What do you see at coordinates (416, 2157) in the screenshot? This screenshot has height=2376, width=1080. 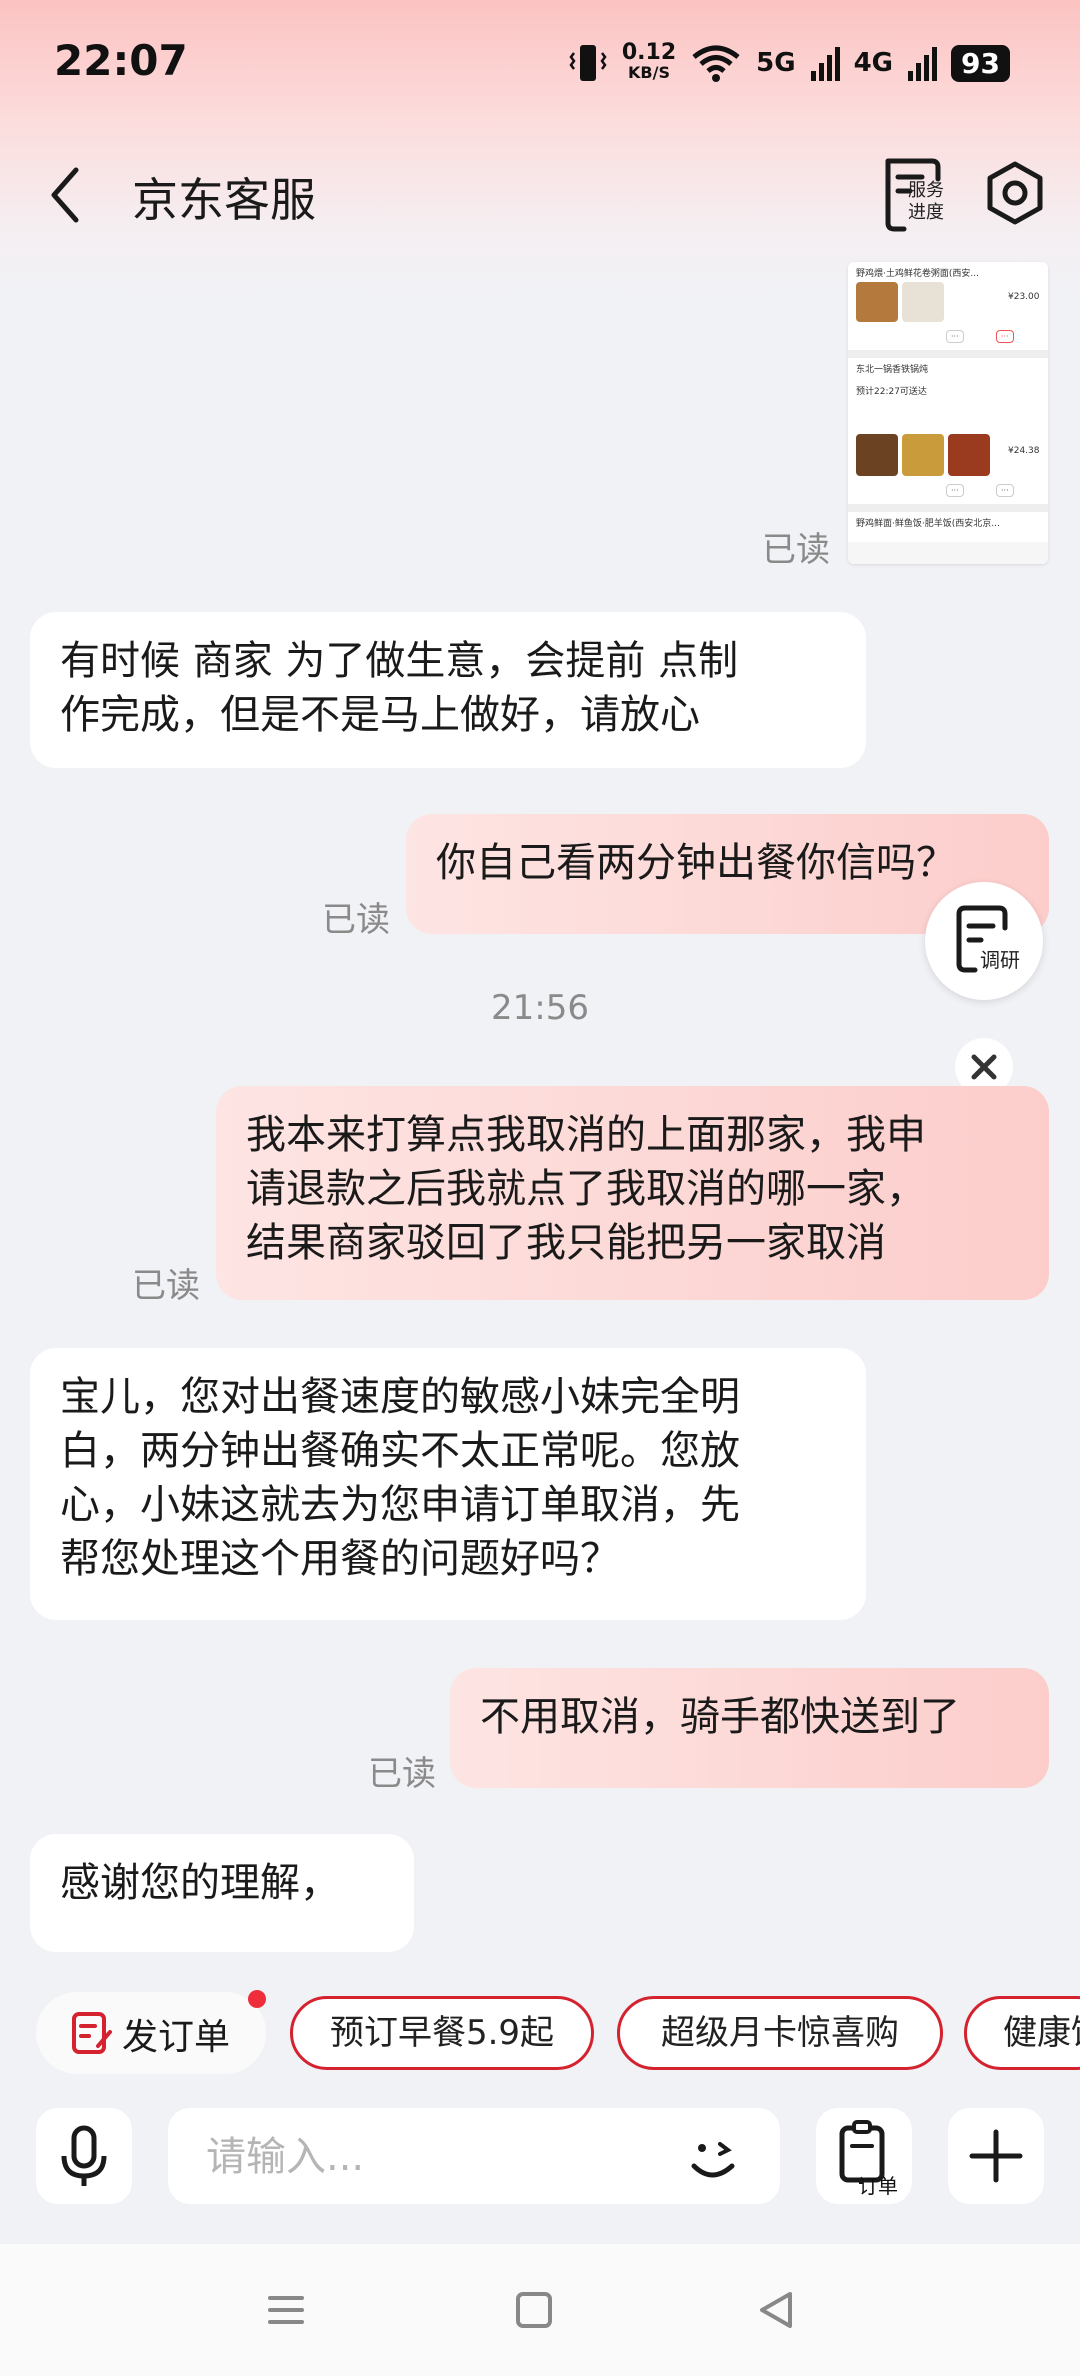 I see `message-input` at bounding box center [416, 2157].